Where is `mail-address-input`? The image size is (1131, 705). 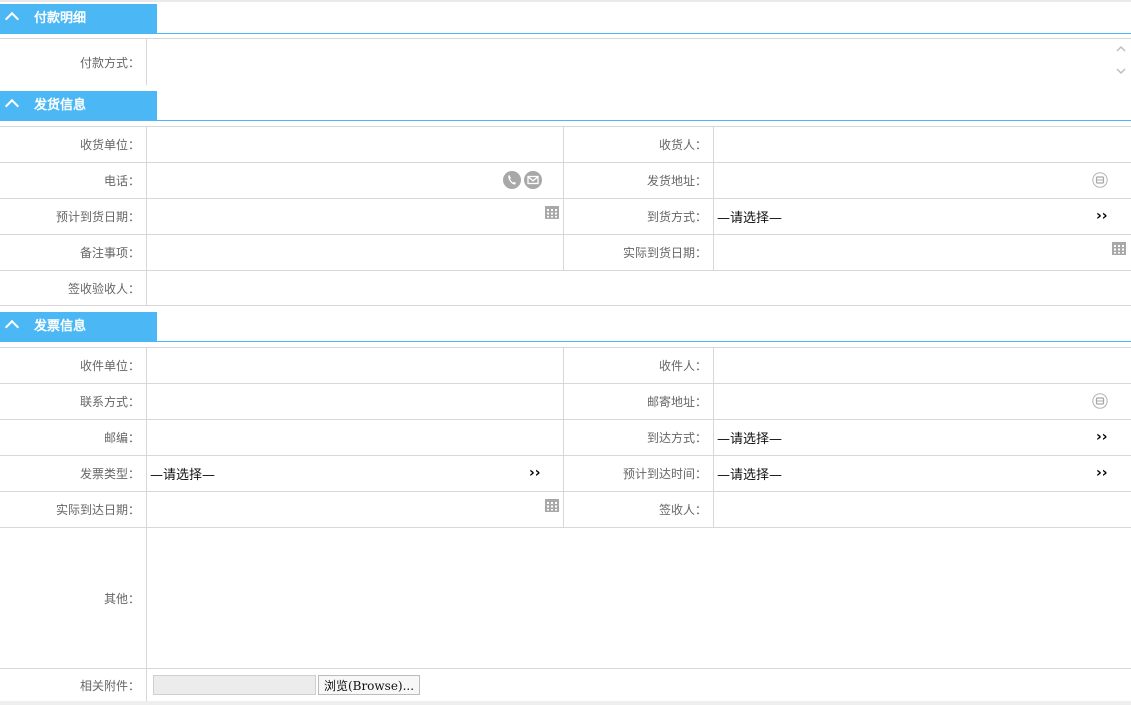
mail-address-input is located at coordinates (922, 401).